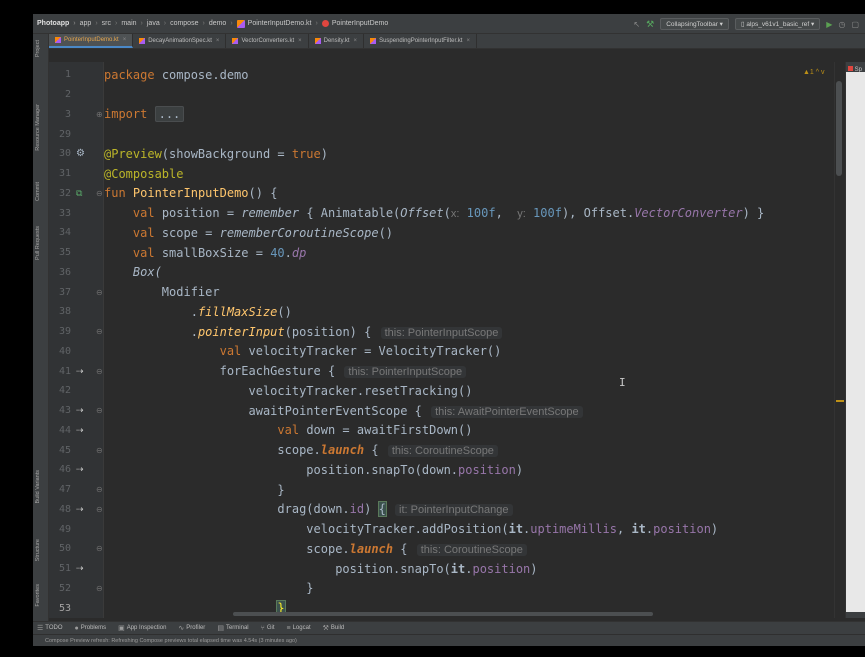  What do you see at coordinates (79, 193) in the screenshot?
I see `composable-preview-icon: ⧉` at bounding box center [79, 193].